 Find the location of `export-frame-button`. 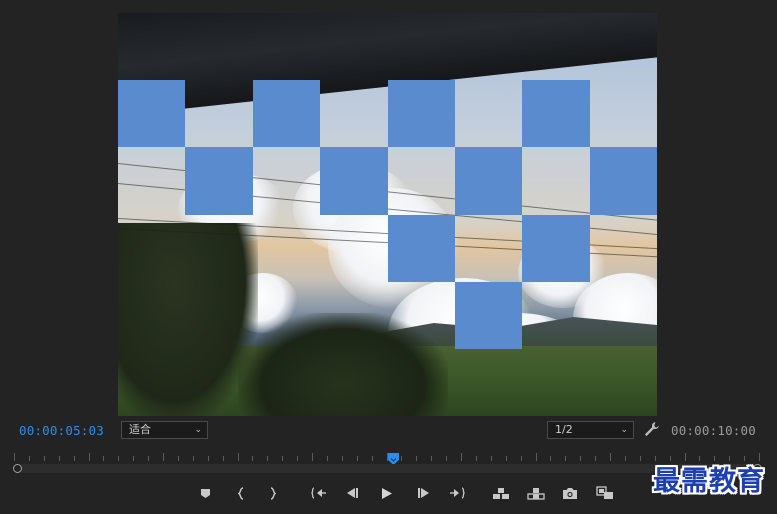

export-frame-button is located at coordinates (570, 493).